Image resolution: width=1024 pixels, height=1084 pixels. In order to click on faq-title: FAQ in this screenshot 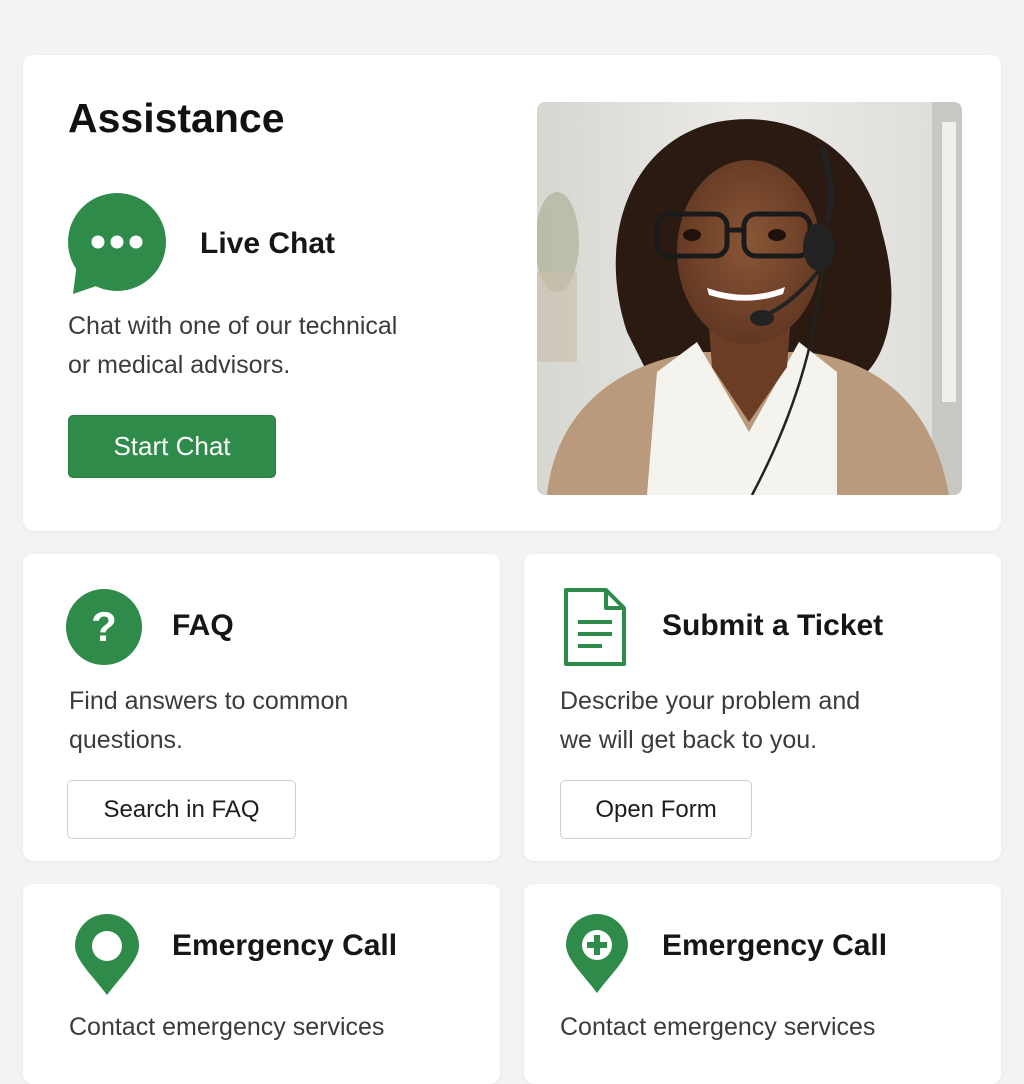, I will do `click(203, 625)`.